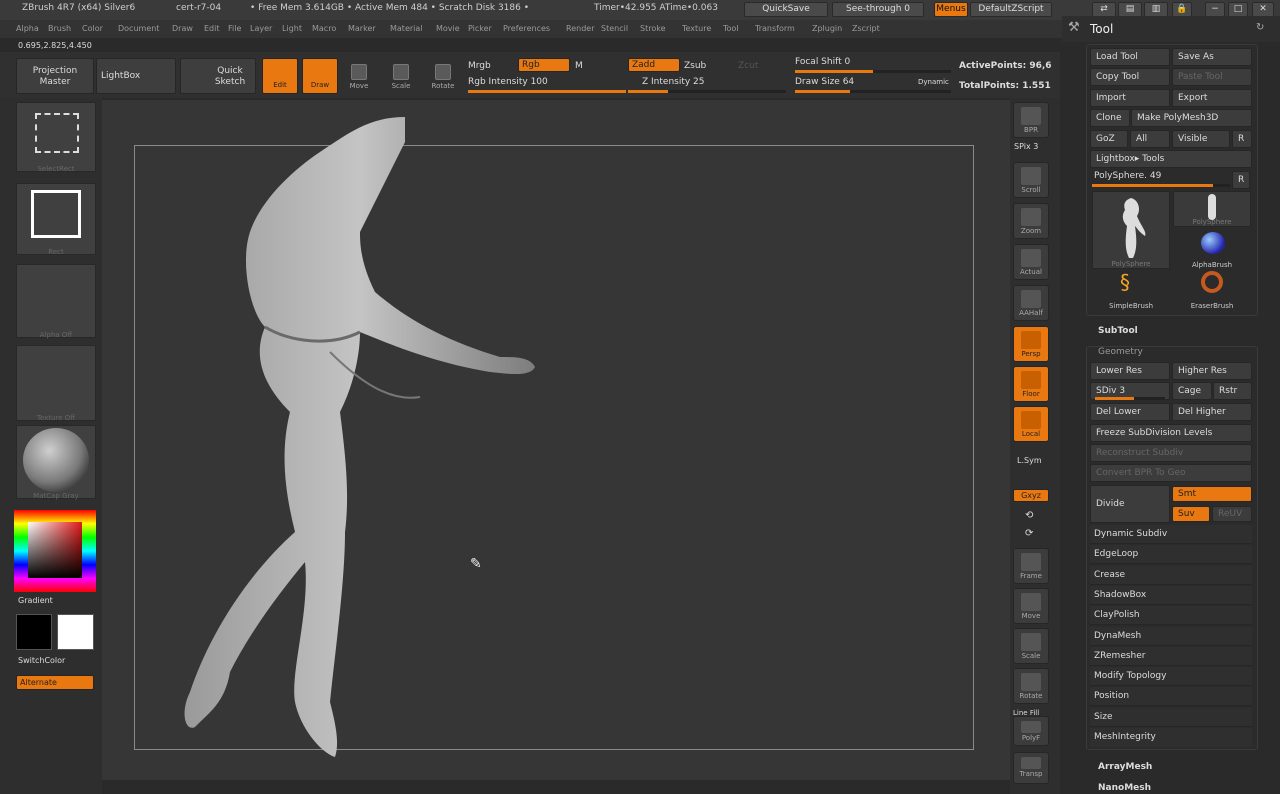 The image size is (1280, 794). Describe the element at coordinates (1031, 495) in the screenshot. I see `xyz-button: Gxyz` at that location.